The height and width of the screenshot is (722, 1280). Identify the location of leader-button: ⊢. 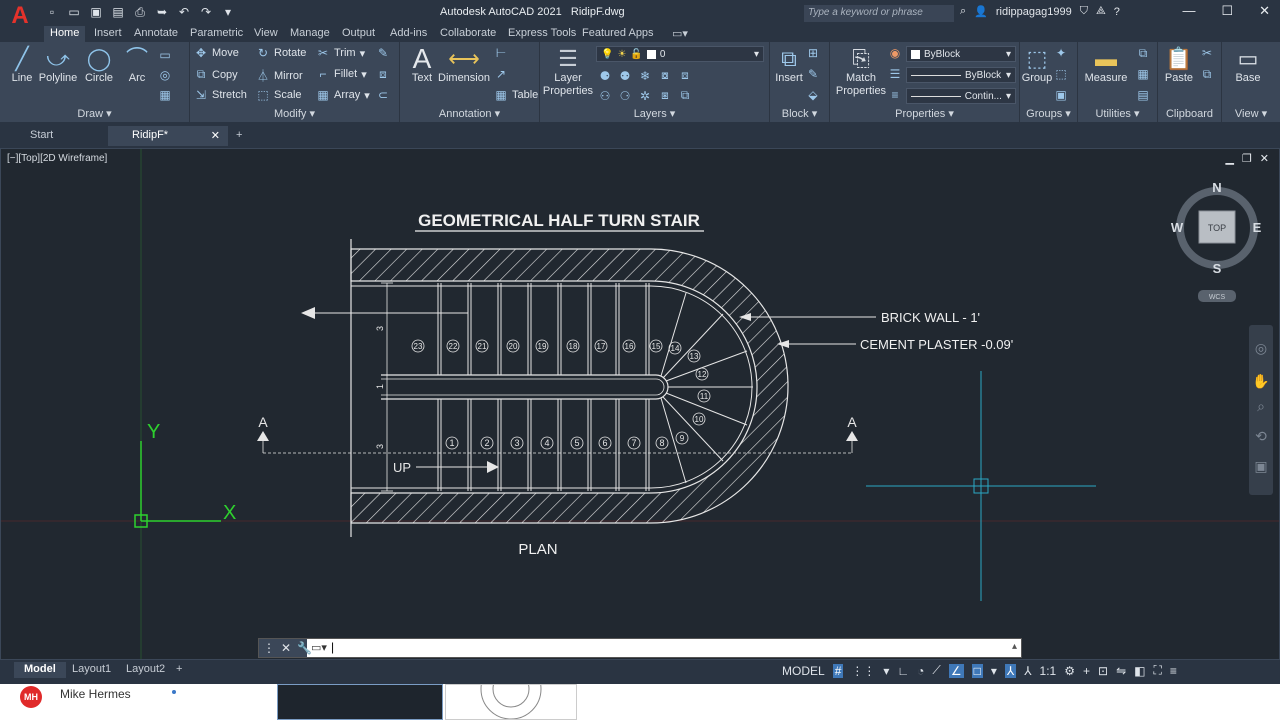
(501, 53).